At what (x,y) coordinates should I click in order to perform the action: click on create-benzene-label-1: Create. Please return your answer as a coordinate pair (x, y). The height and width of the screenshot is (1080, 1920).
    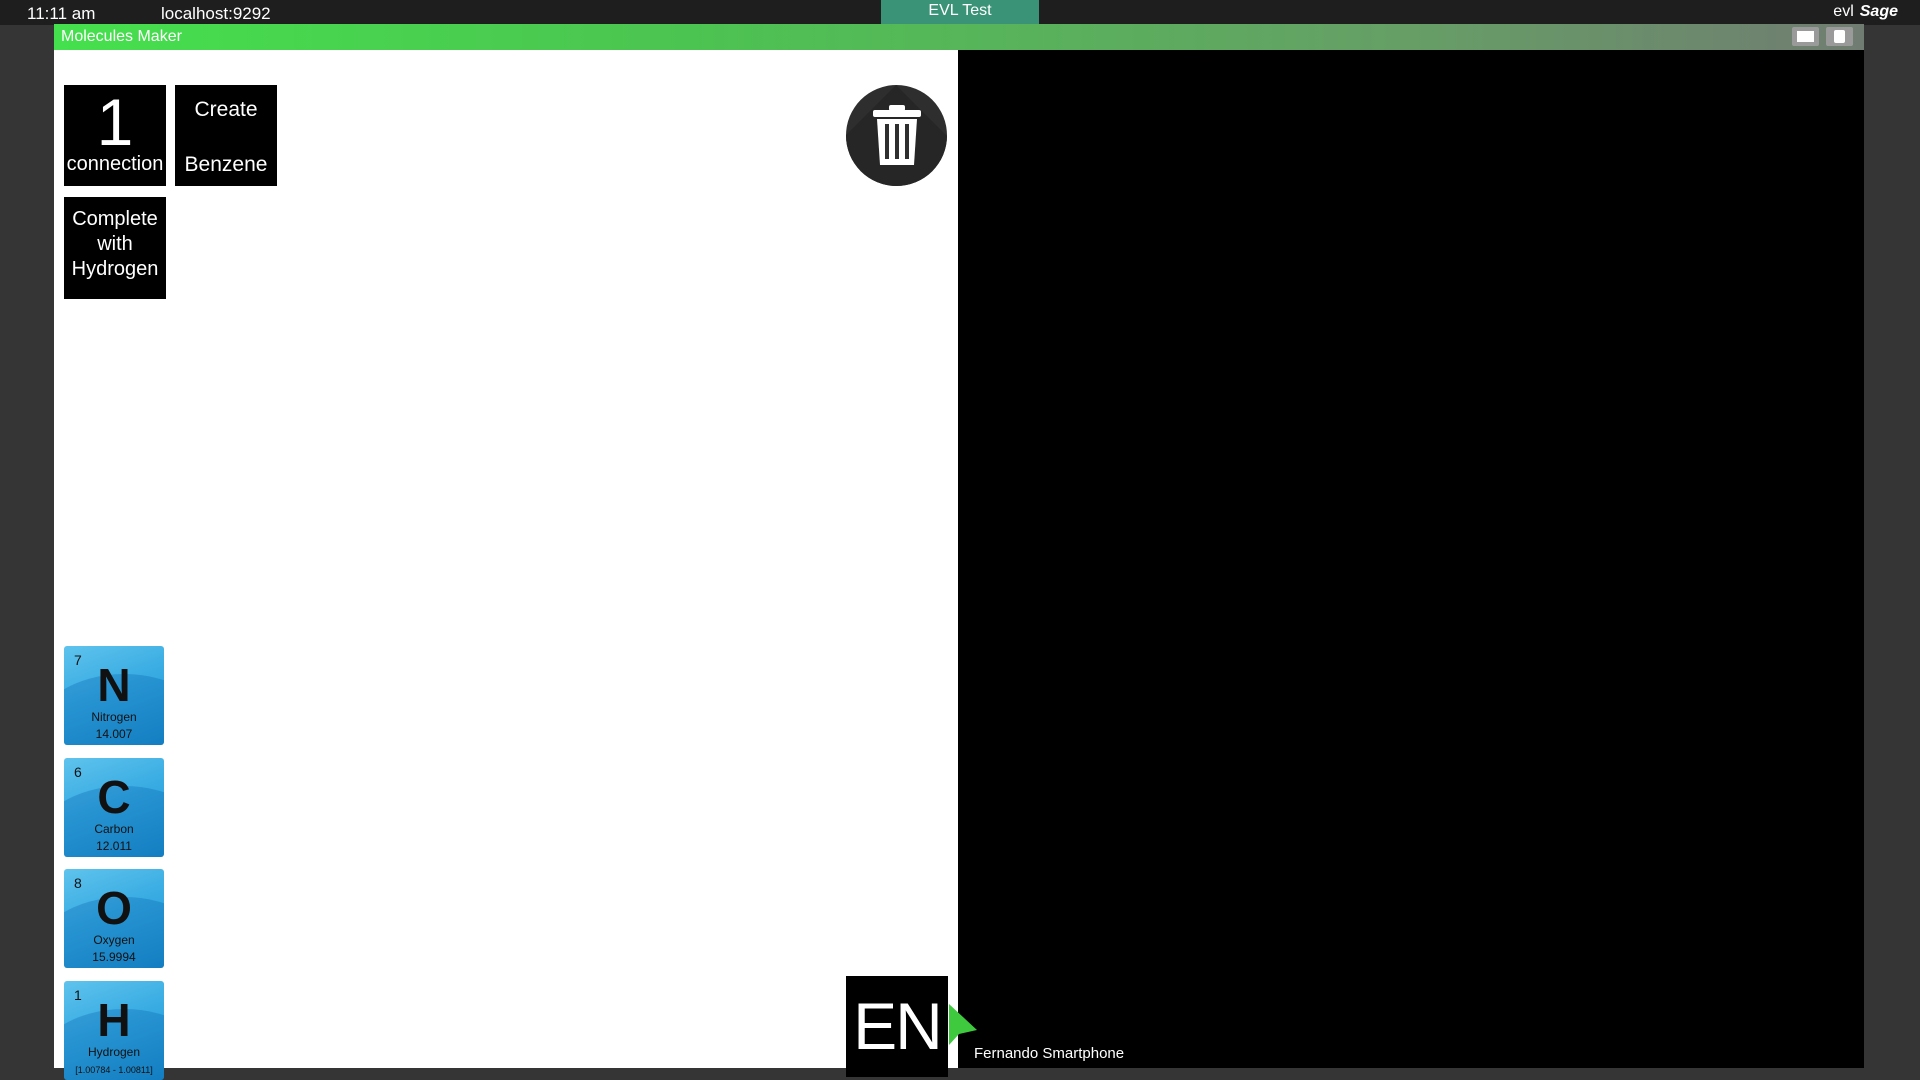
    Looking at the image, I should click on (226, 109).